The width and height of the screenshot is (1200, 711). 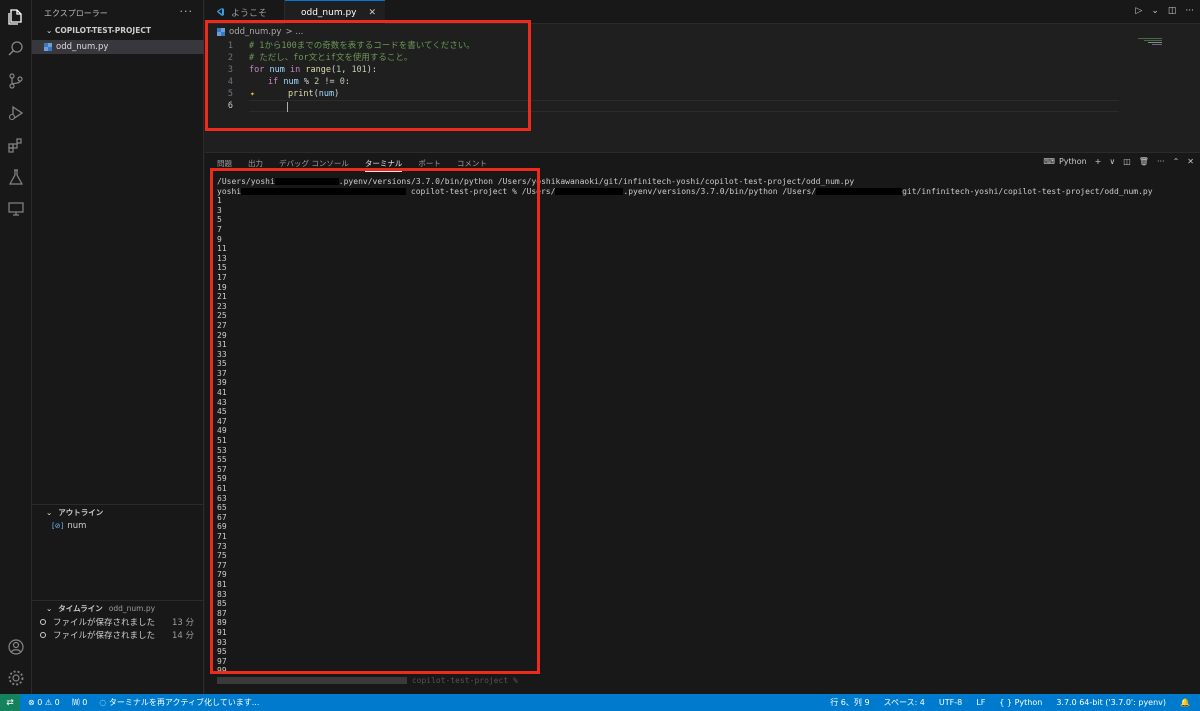 What do you see at coordinates (1176, 161) in the screenshot?
I see `maximize-panel-icon: ⌃` at bounding box center [1176, 161].